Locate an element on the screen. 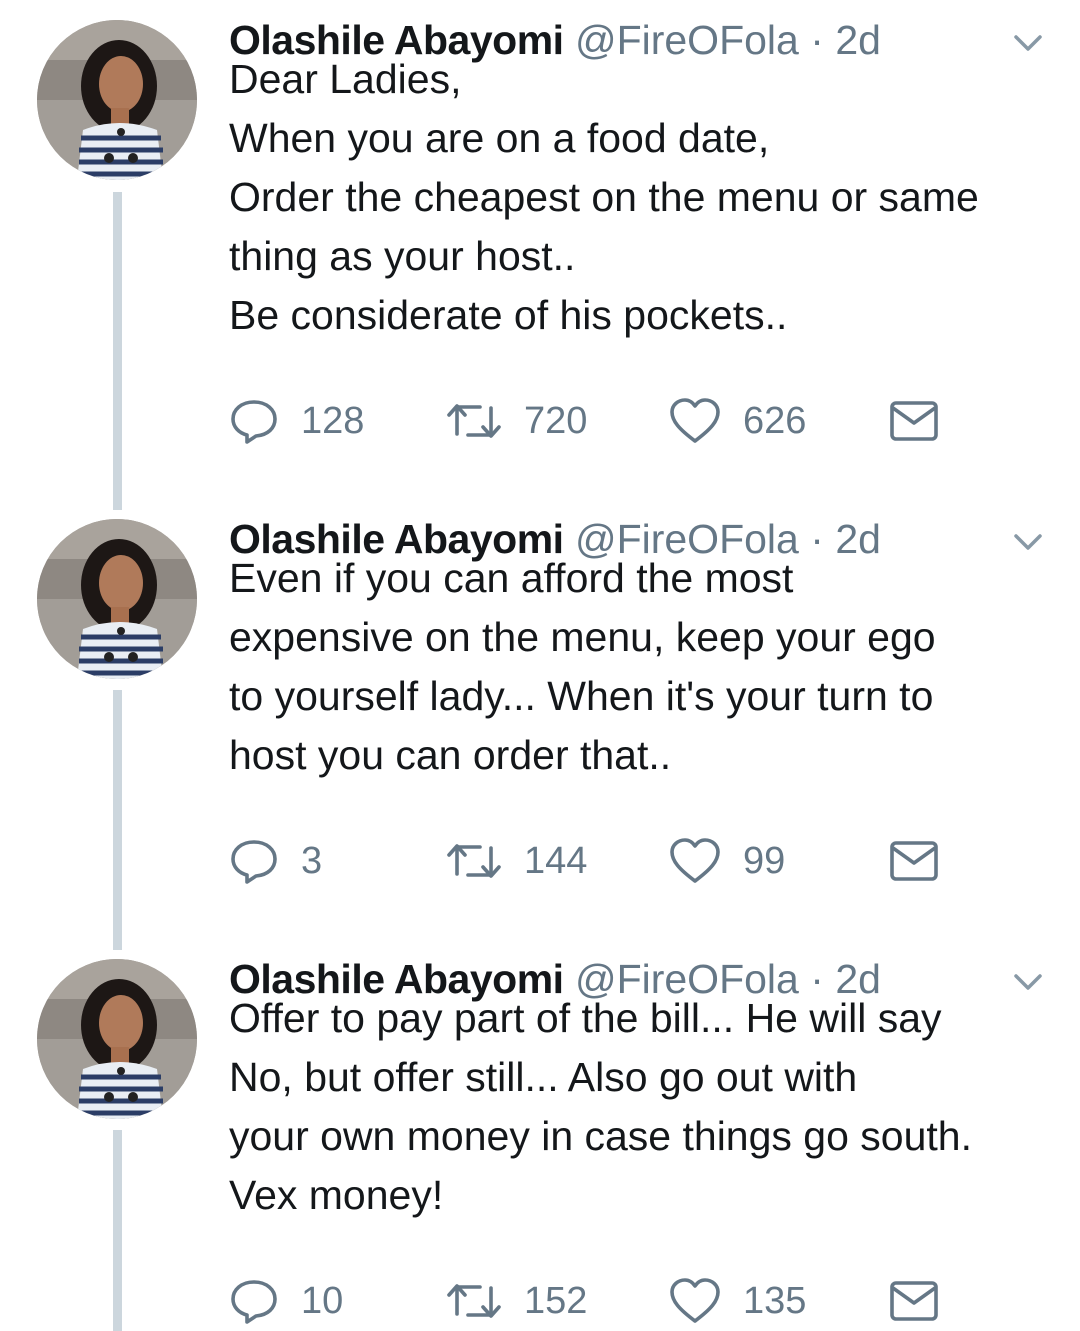 The image size is (1080, 1331). retweet-button: 152 is located at coordinates (516, 1301).